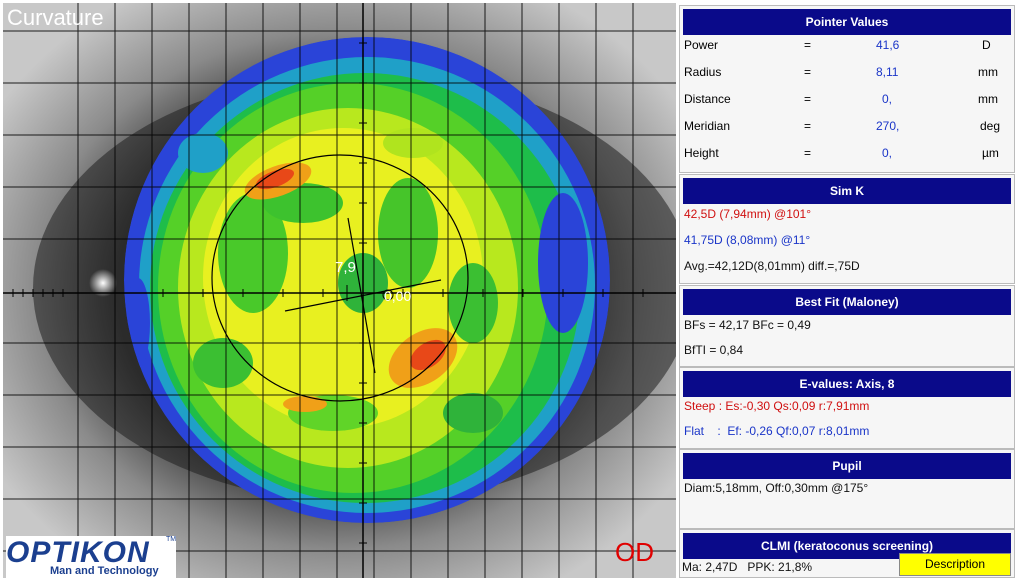  Describe the element at coordinates (747, 325) in the screenshot. I see `best-fit-line1: BFs = 42,17 BFc = 0,49` at that location.